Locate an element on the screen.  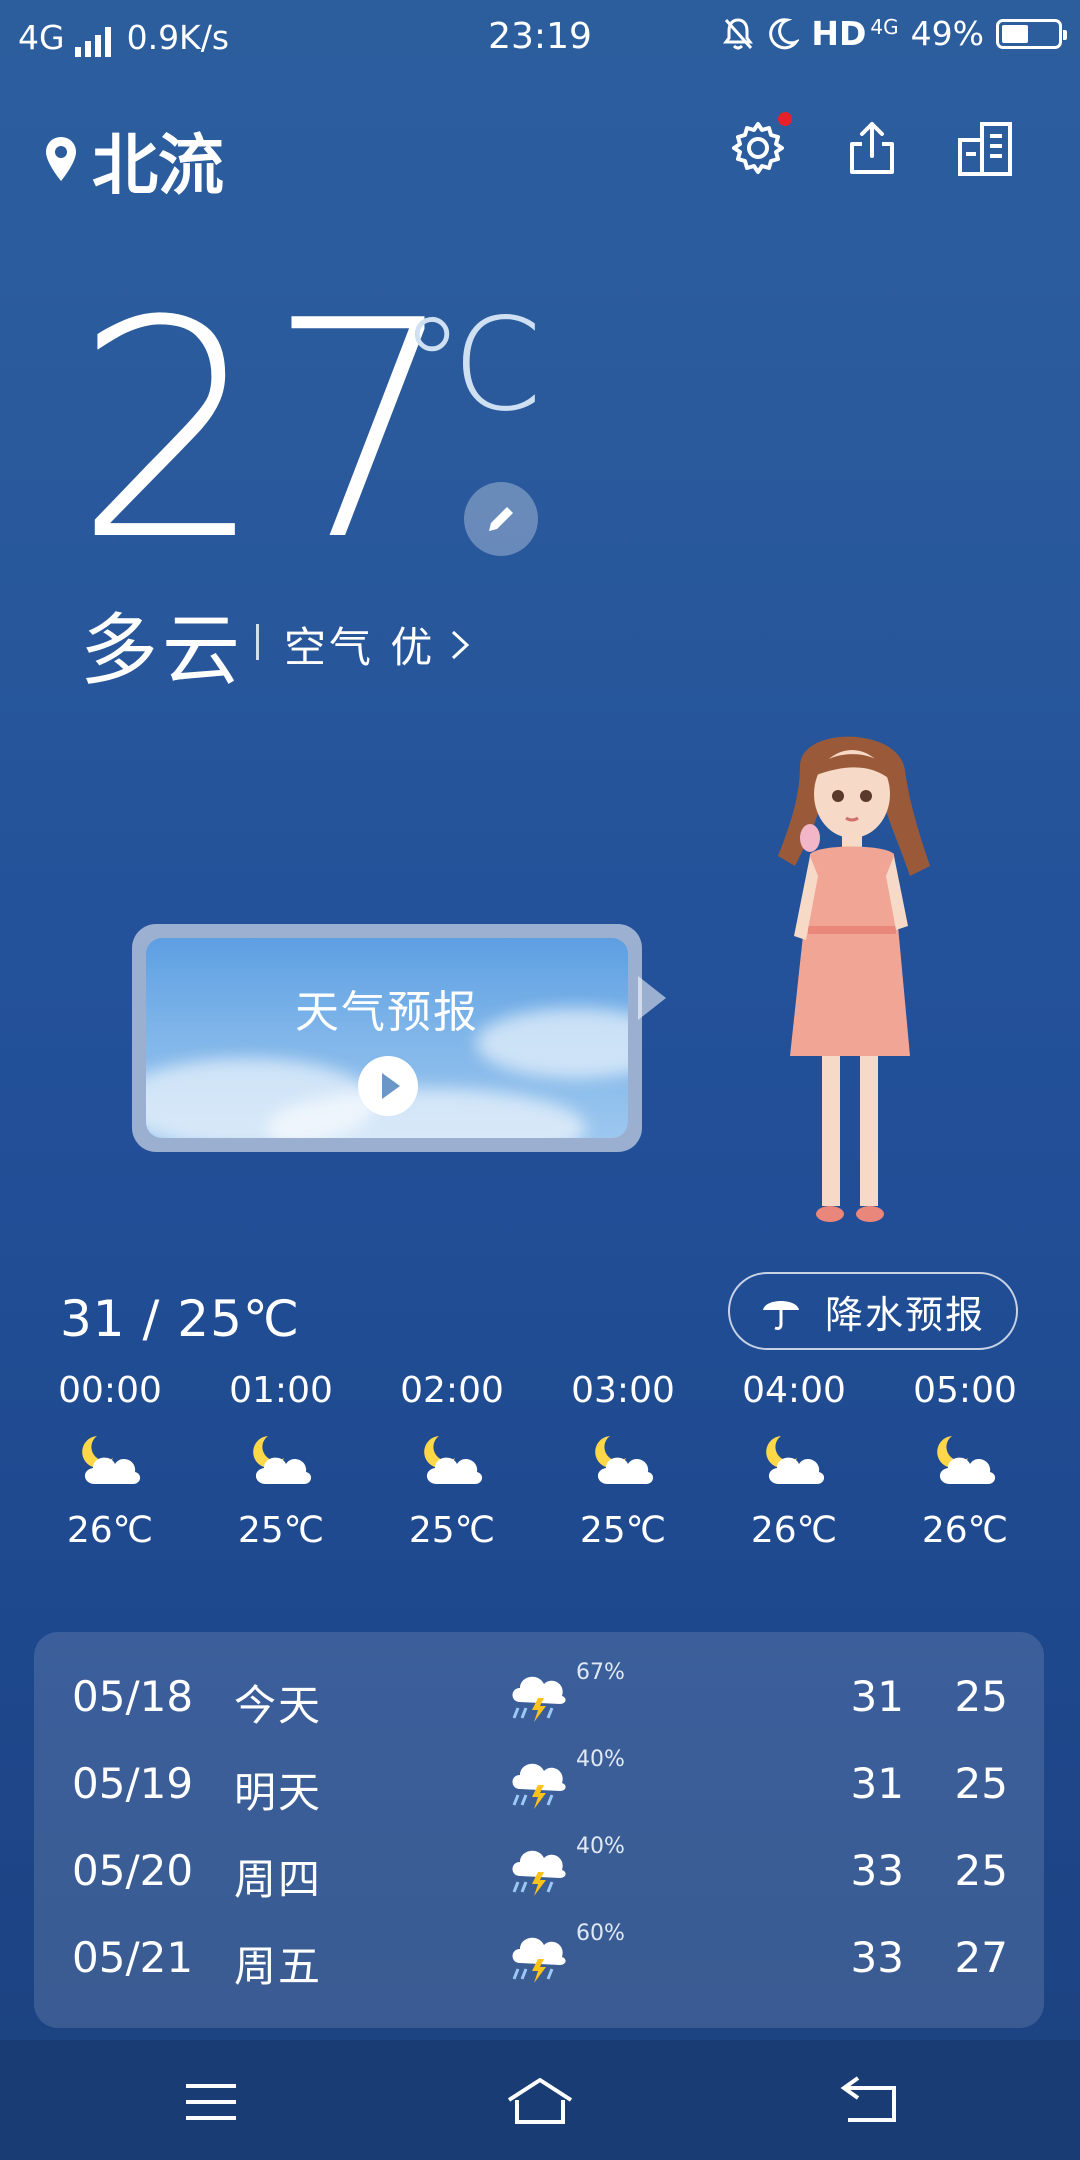
daily-row: 05/18 今天 67% 31 25 is located at coordinates (539, 1697).